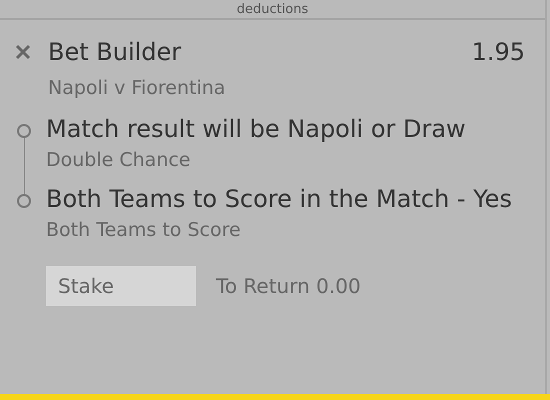 The image size is (550, 400). I want to click on selection-name: Both Teams to Score in the Match - Yes, so click(279, 199).